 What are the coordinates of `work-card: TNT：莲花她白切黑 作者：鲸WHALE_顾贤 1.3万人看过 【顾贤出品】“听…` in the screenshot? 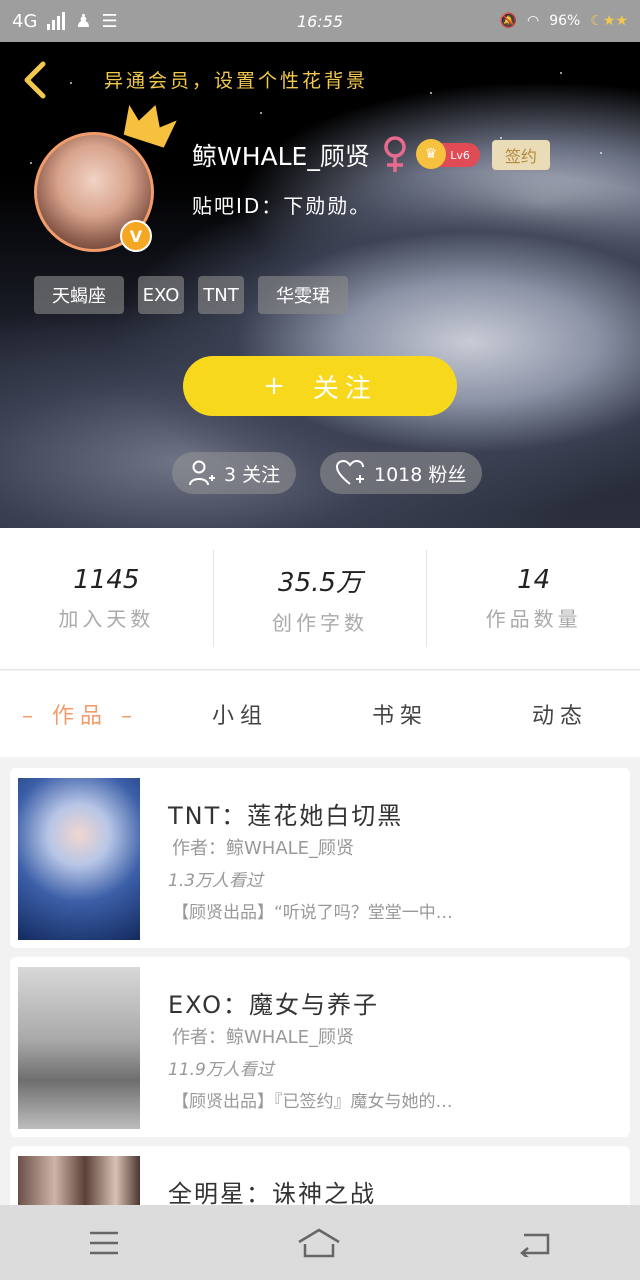 It's located at (320, 858).